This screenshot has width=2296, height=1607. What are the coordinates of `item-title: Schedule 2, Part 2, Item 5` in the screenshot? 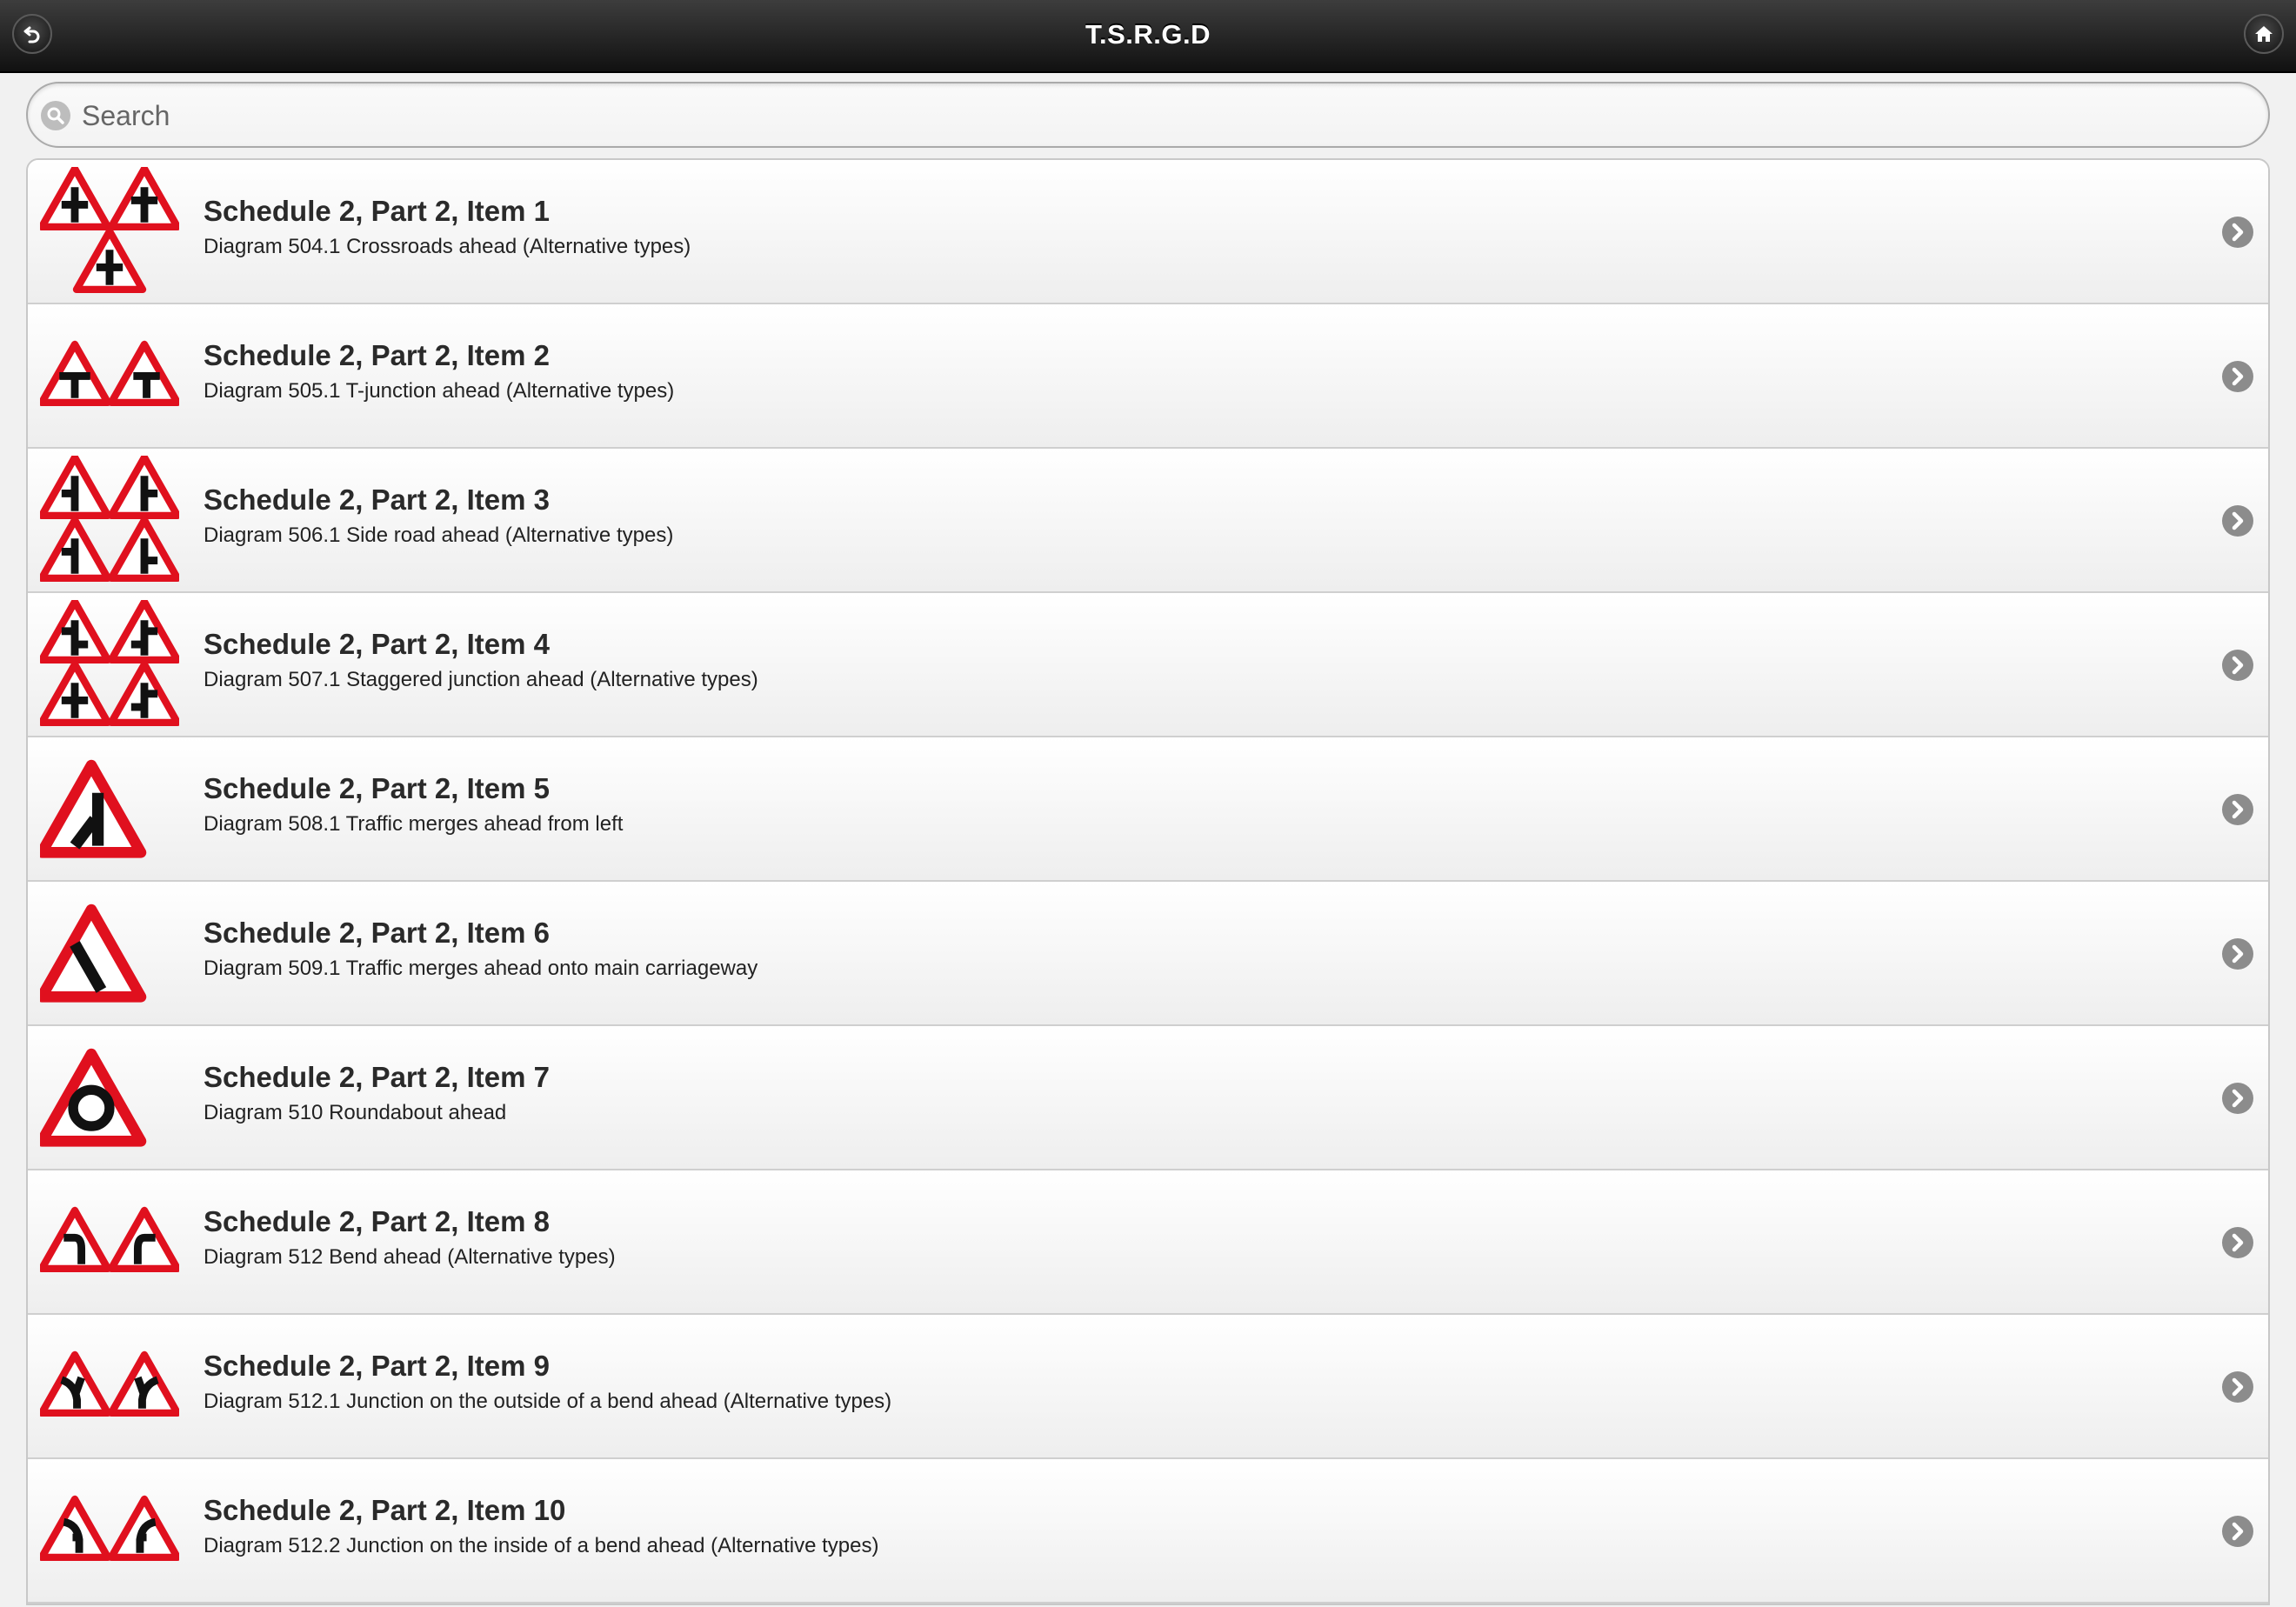 It's located at (377, 788).